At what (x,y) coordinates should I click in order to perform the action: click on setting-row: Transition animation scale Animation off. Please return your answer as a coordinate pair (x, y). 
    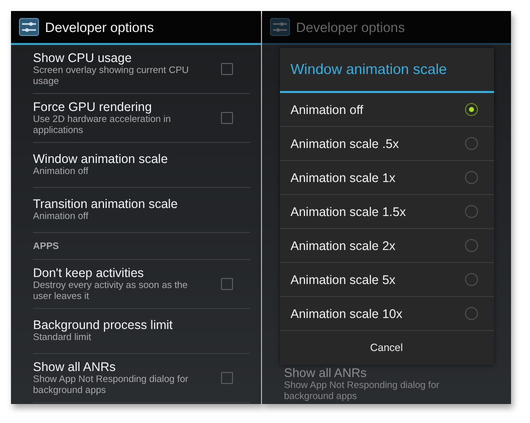
    Looking at the image, I should click on (141, 210).